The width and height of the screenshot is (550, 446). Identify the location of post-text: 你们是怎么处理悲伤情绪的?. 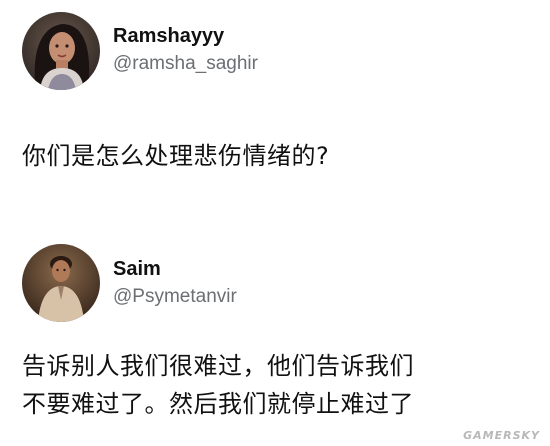
(277, 156).